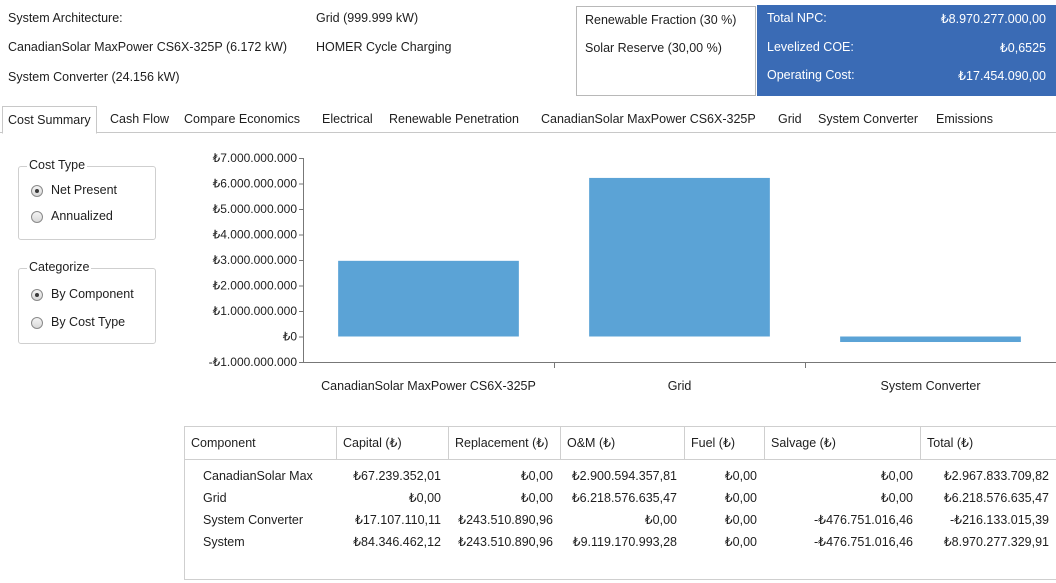 The height and width of the screenshot is (583, 1056). Describe the element at coordinates (454, 119) in the screenshot. I see `tab-renewable-penetration: Renewable Penetration` at that location.